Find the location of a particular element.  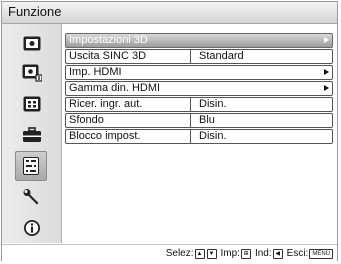

sidebar-item-picture-settings is located at coordinates (32, 73).